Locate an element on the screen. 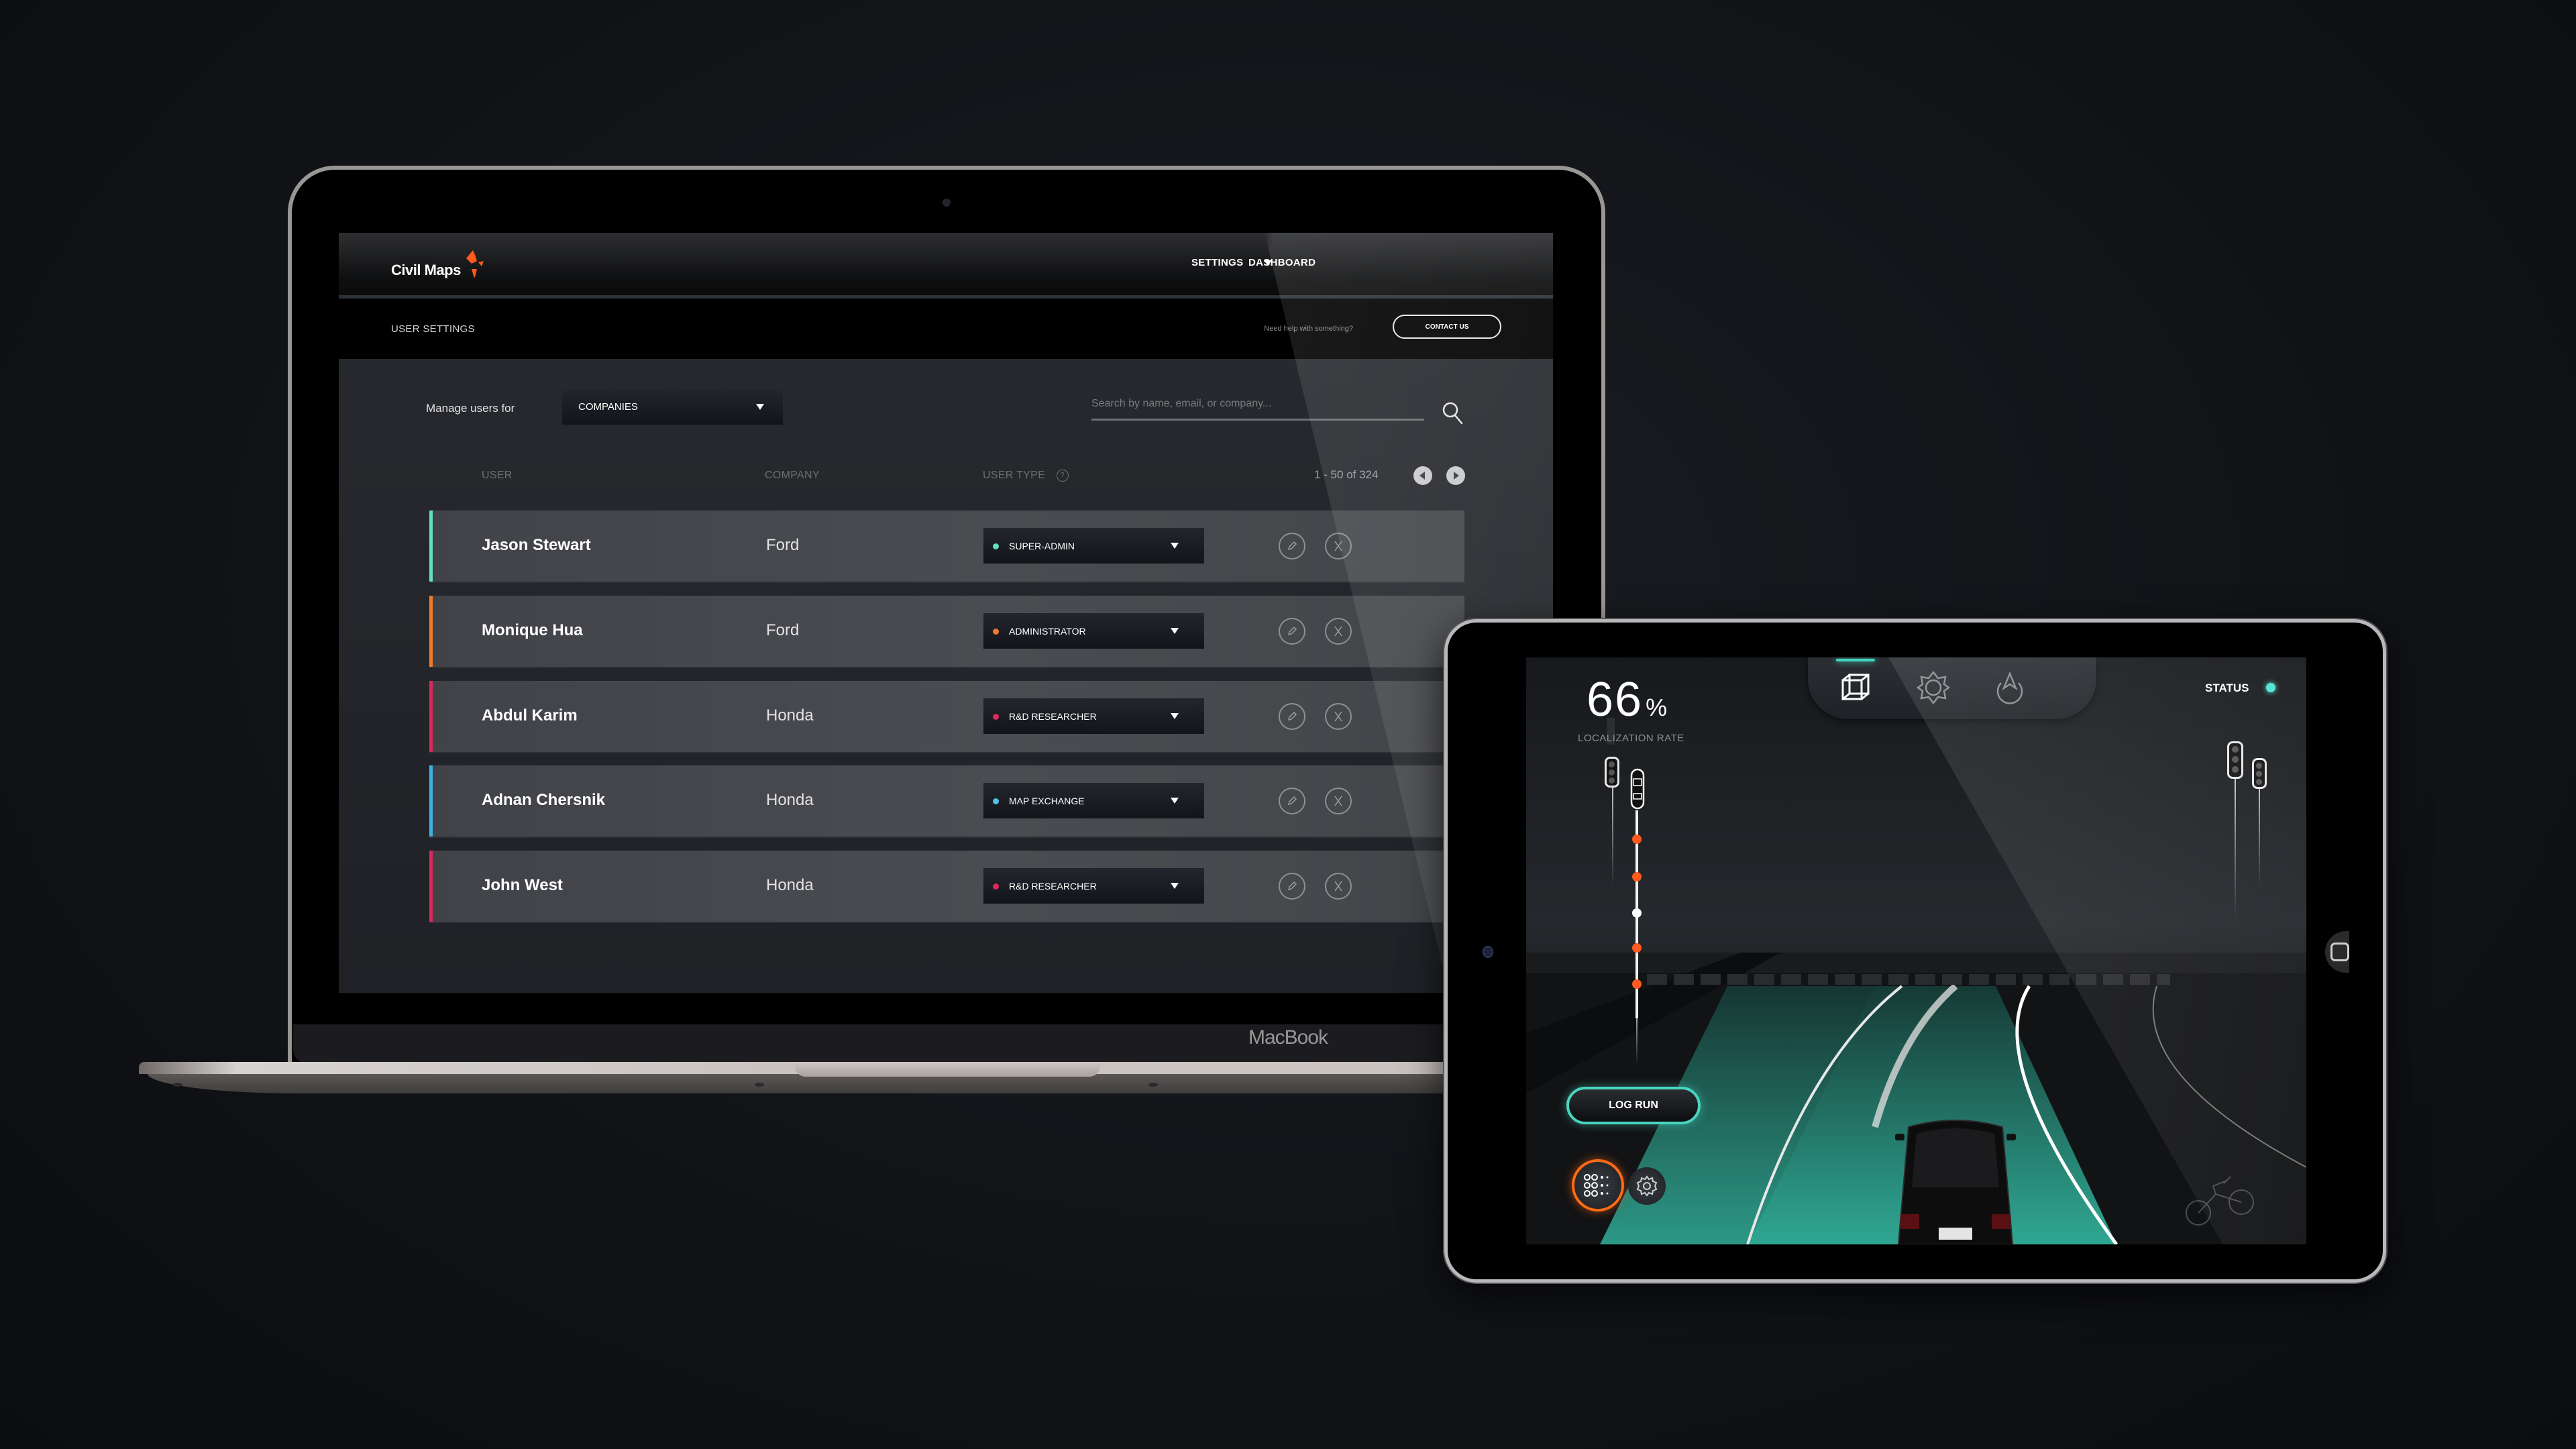 The image size is (2576, 1449). user-name: Monique Hua is located at coordinates (532, 630).